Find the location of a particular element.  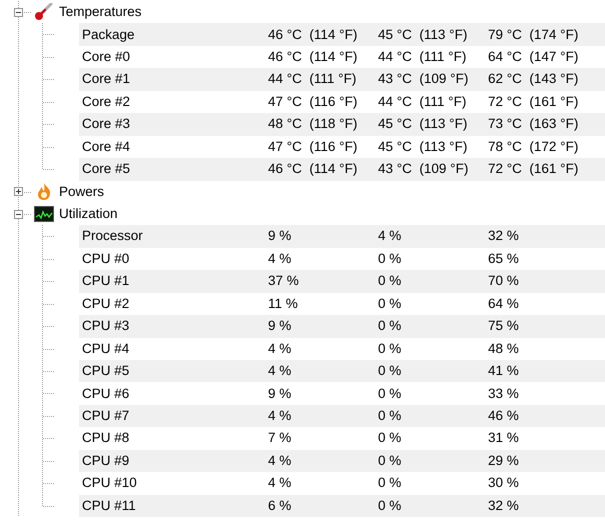

sensor-value: 73 °C (163 °F) is located at coordinates (534, 124).